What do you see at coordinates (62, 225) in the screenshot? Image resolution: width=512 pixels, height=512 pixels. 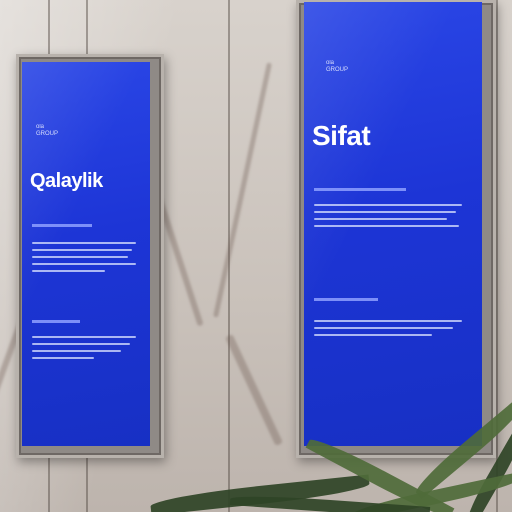 I see `left-subheading` at bounding box center [62, 225].